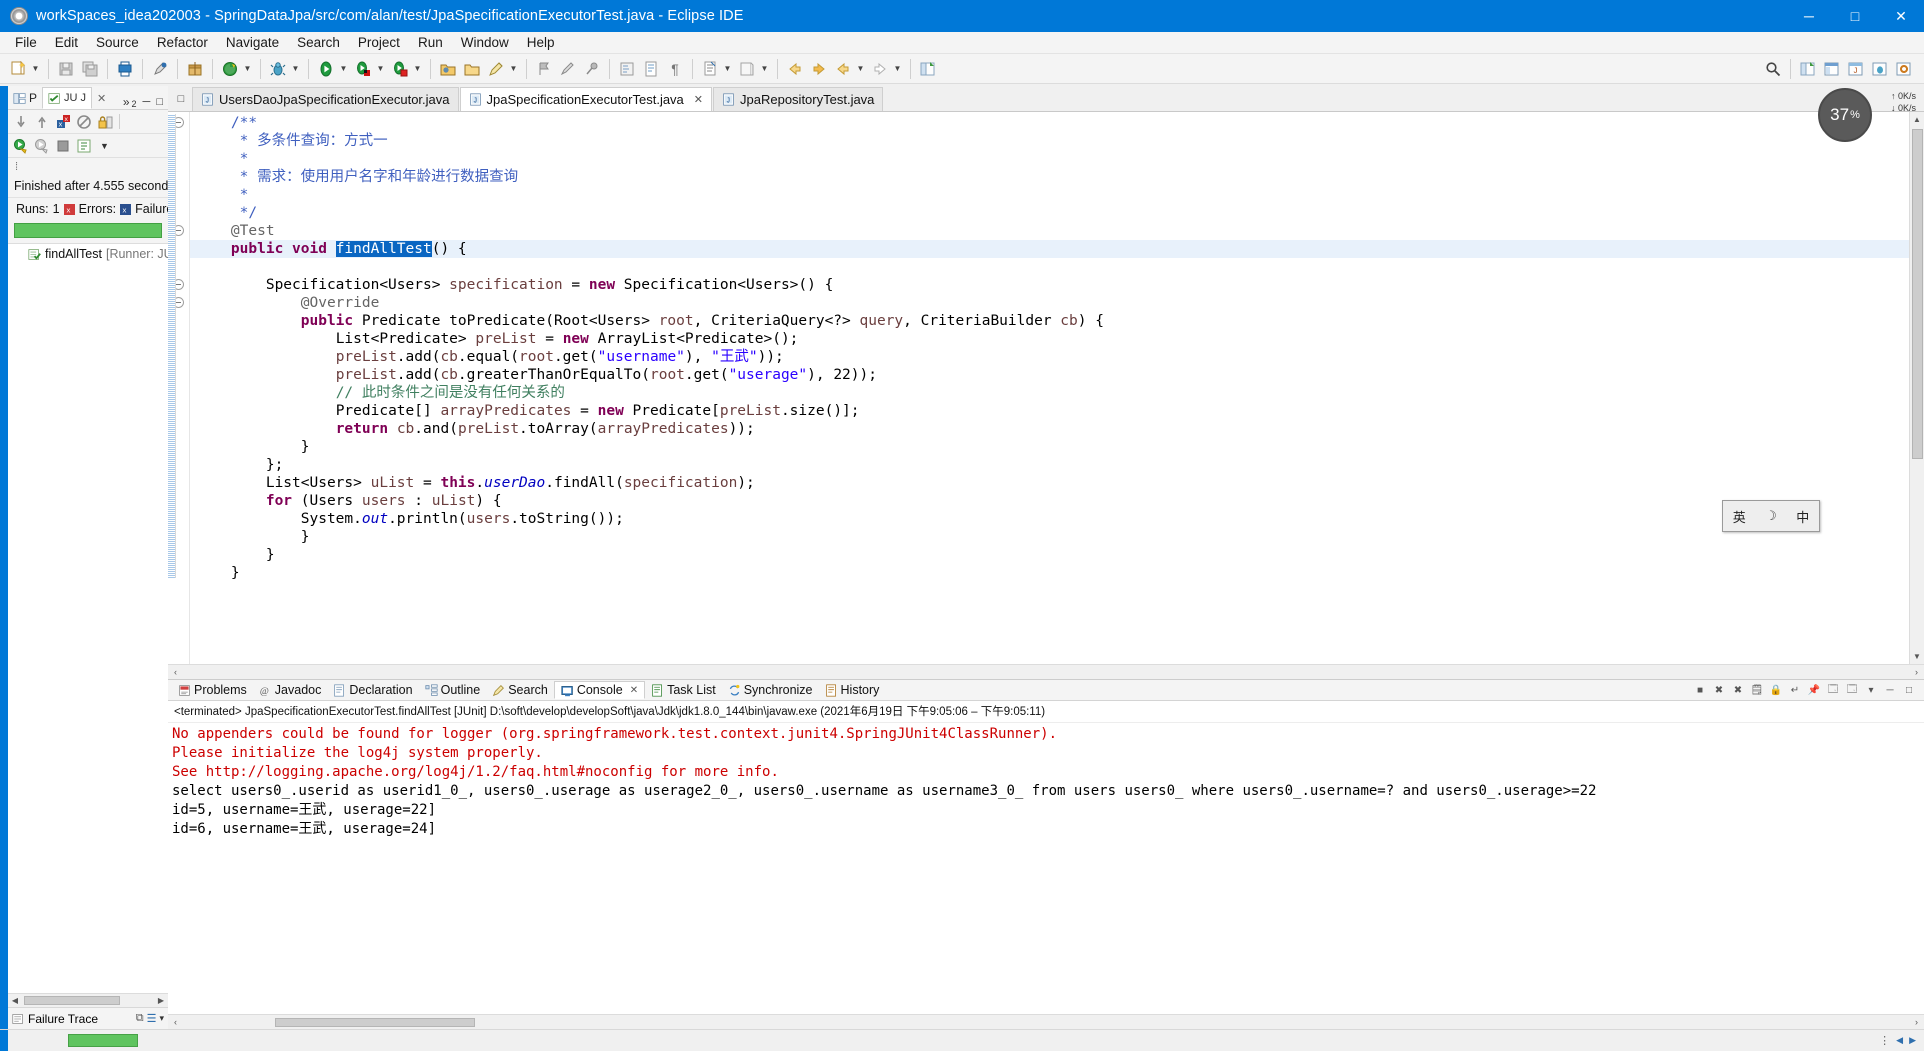 This screenshot has height=1051, width=1924. What do you see at coordinates (683, 690) in the screenshot?
I see `bottom-tab-task-list: Task List` at bounding box center [683, 690].